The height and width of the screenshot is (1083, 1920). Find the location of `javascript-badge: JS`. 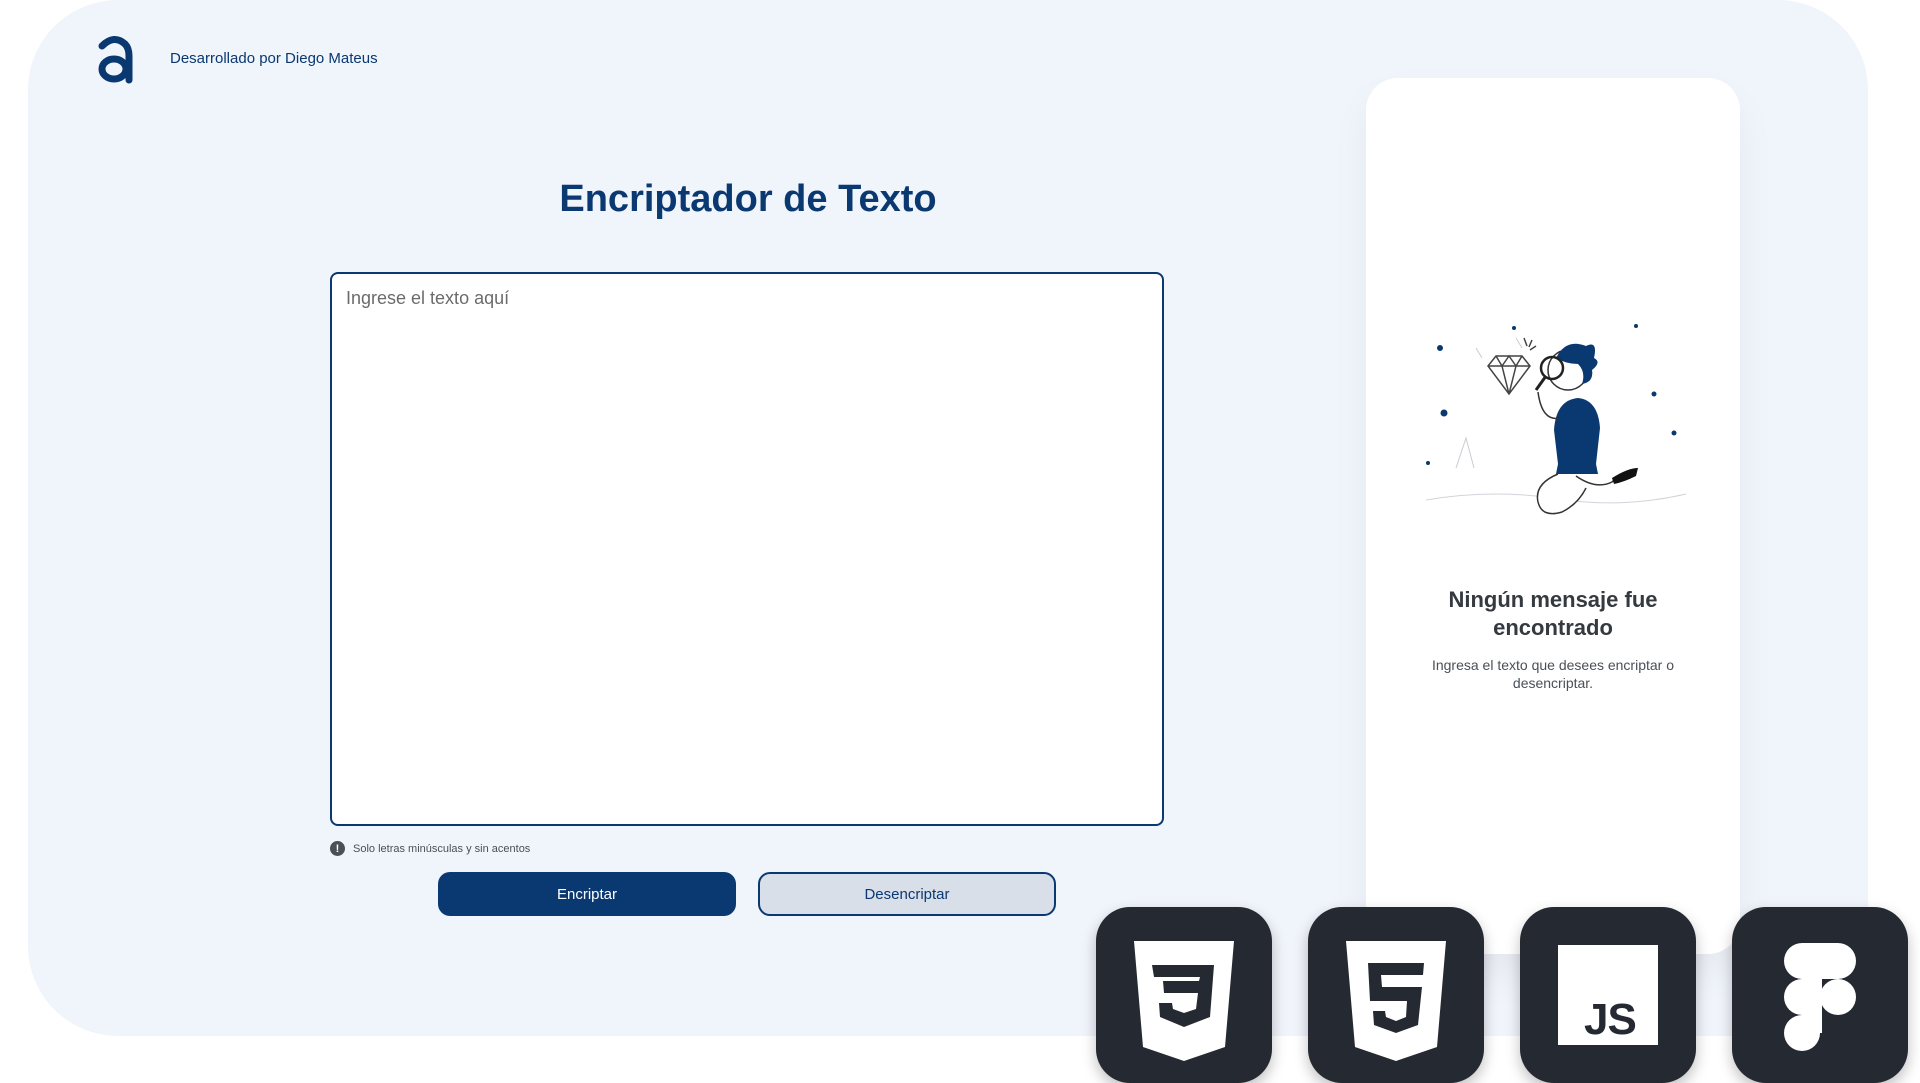

javascript-badge: JS is located at coordinates (1608, 995).